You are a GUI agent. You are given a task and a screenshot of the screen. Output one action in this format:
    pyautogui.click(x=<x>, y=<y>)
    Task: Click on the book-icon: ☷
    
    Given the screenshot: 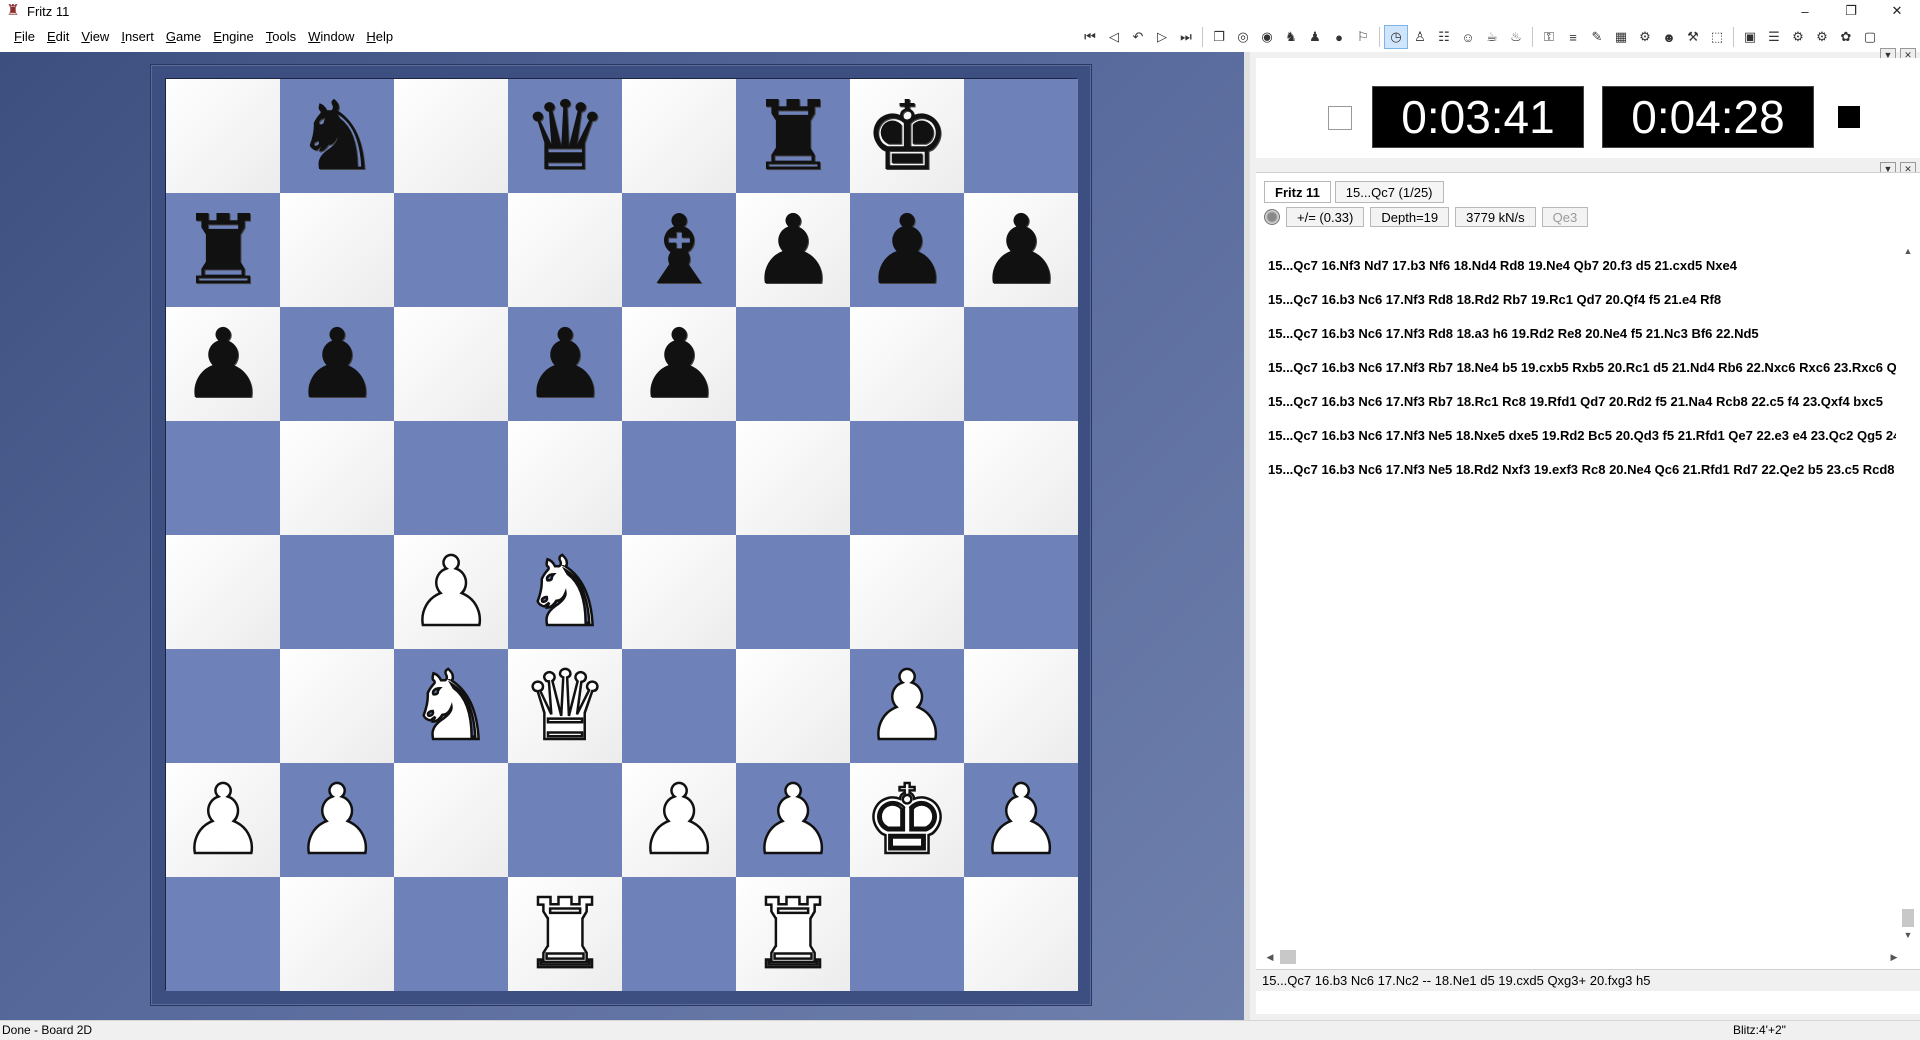 What is the action you would take?
    pyautogui.click(x=1444, y=37)
    